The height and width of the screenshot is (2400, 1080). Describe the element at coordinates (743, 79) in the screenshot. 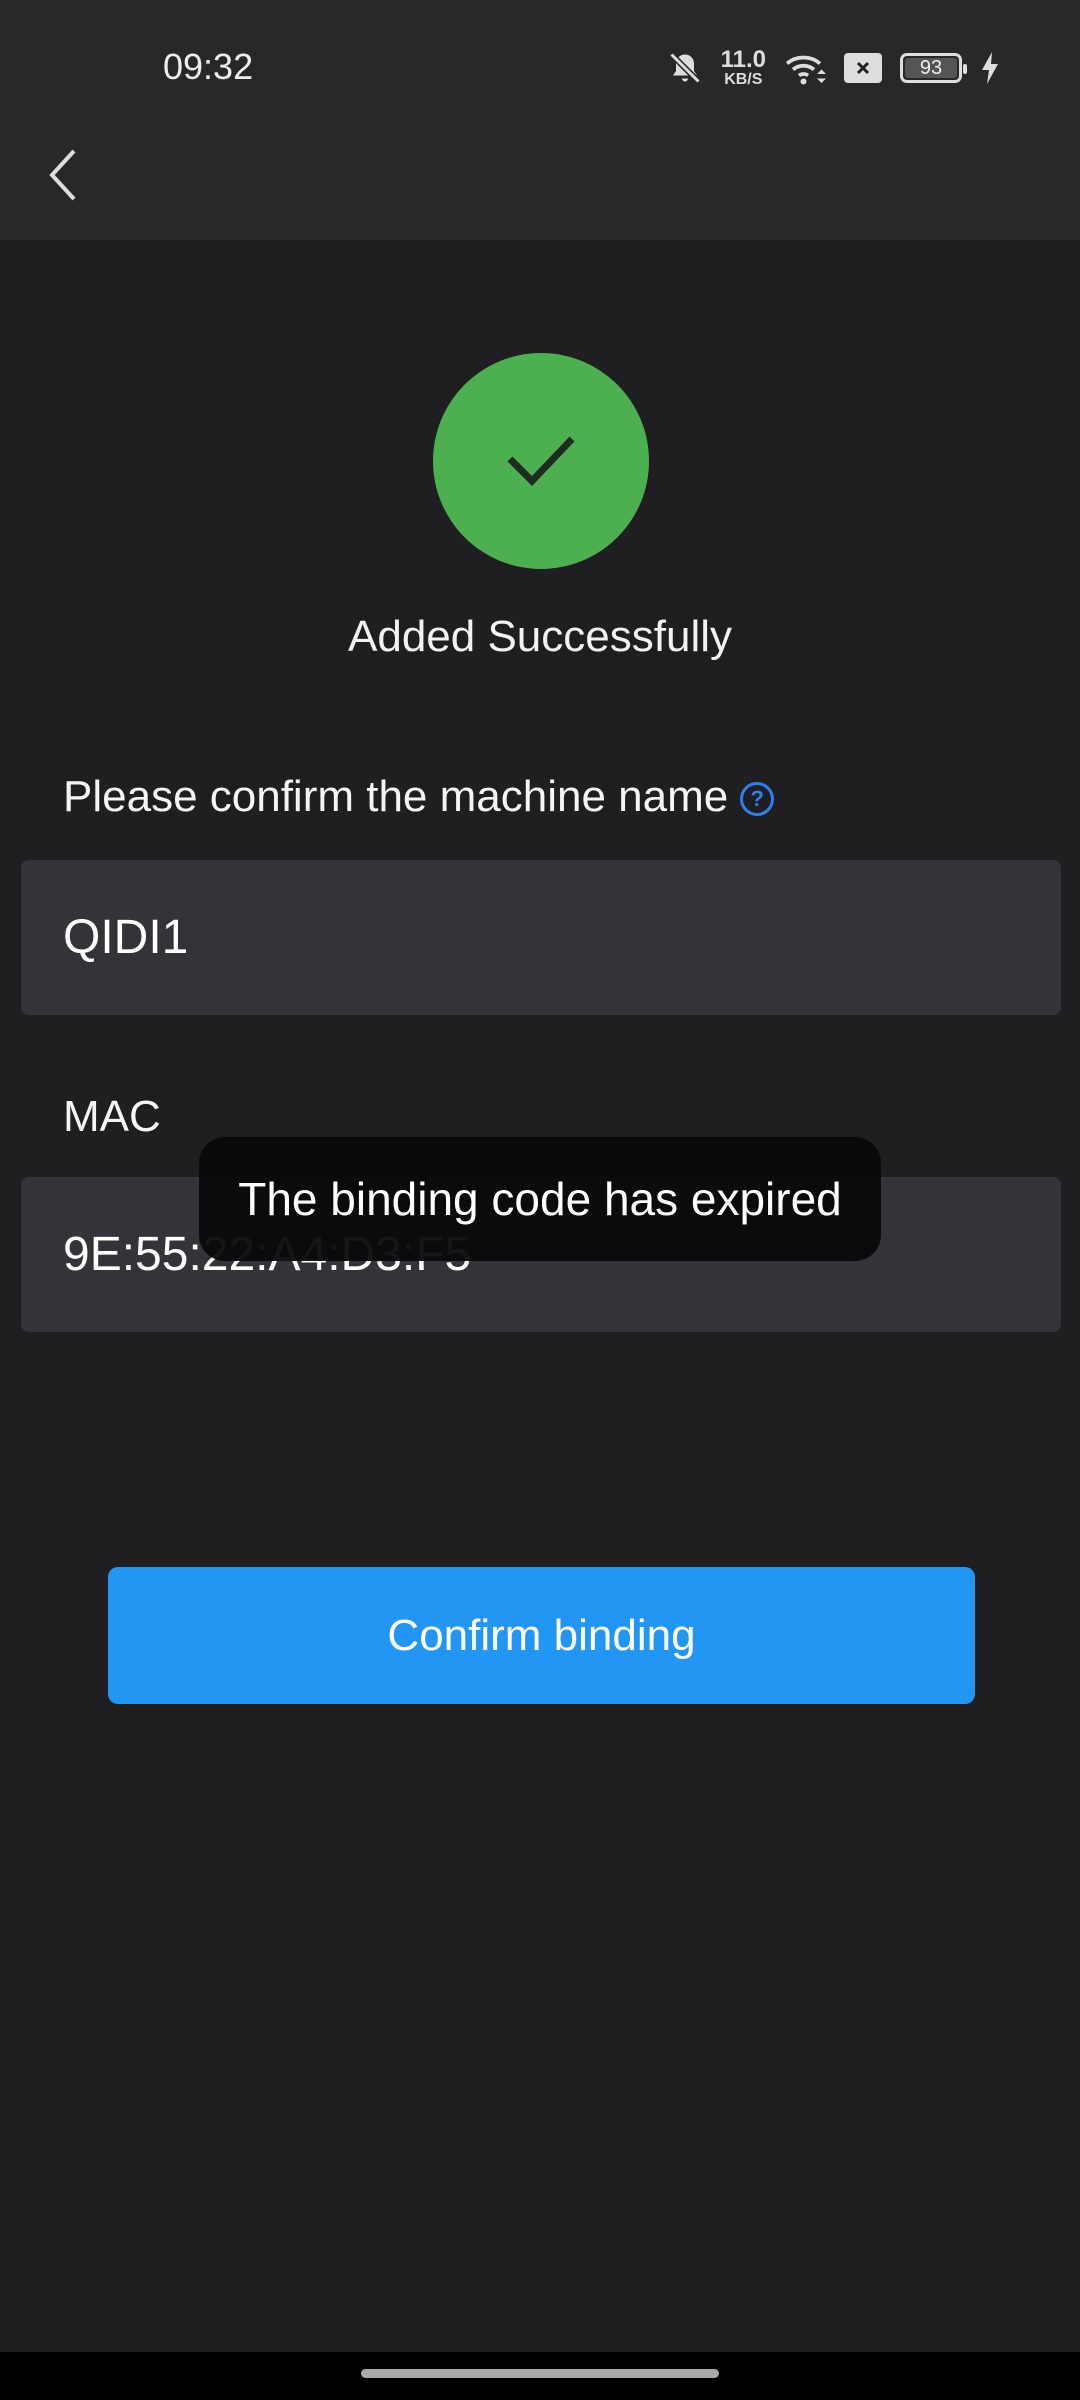

I see `speed-unit: KB/S` at that location.